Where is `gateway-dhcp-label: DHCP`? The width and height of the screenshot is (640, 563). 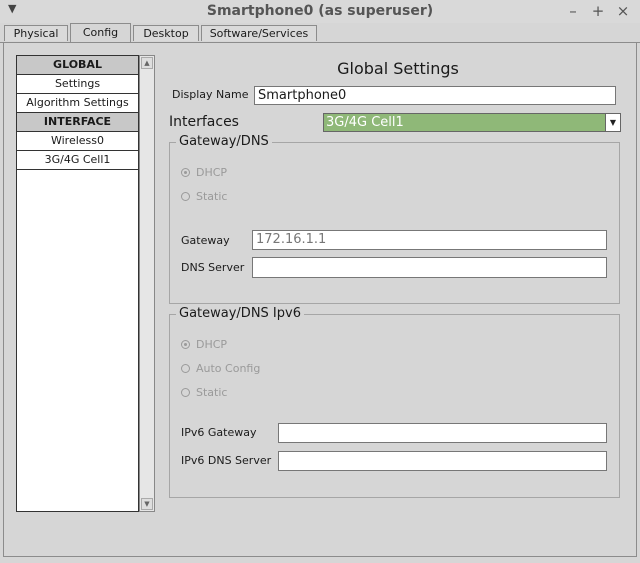 gateway-dhcp-label: DHCP is located at coordinates (212, 172).